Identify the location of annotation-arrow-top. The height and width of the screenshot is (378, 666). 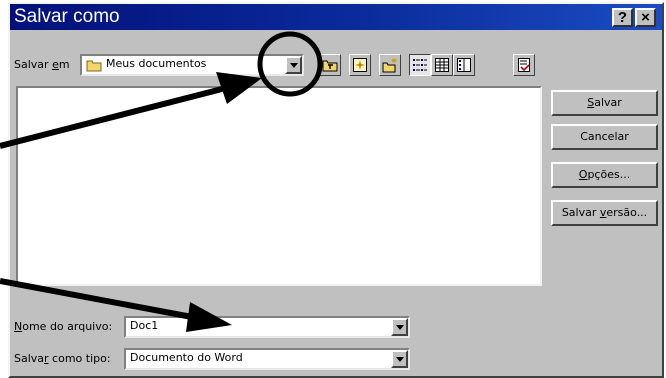
(131, 110).